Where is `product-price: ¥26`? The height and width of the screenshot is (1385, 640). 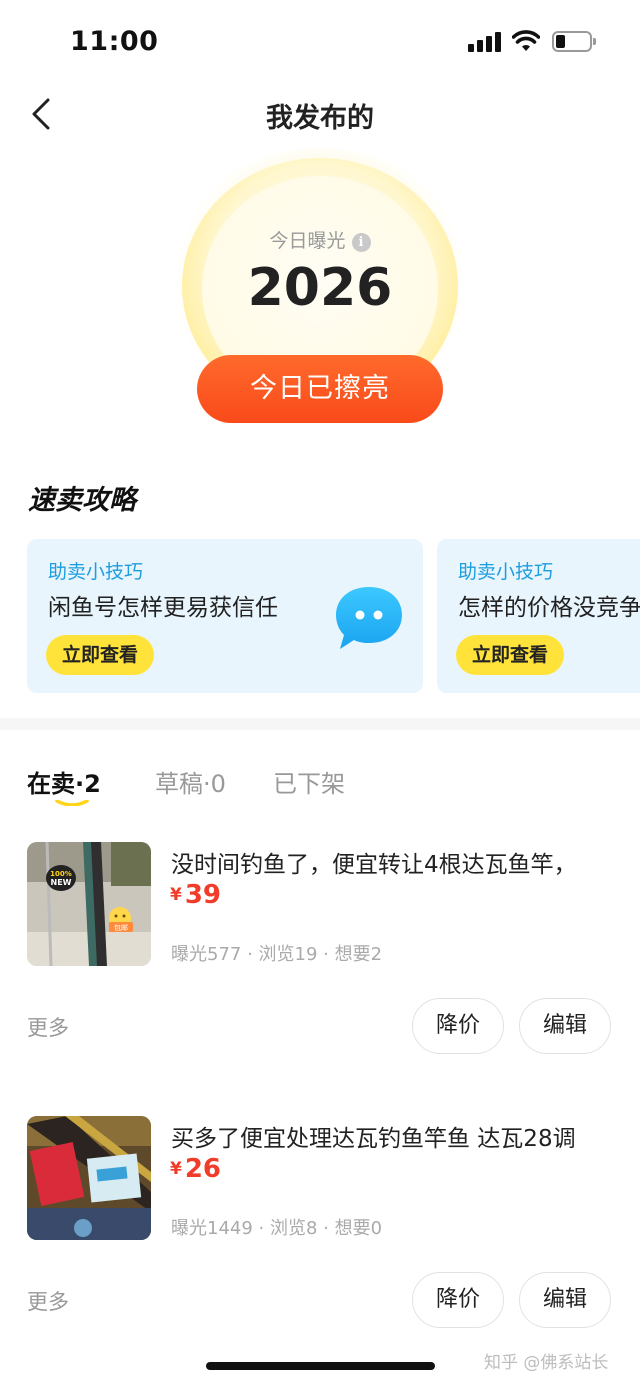
product-price: ¥26 is located at coordinates (195, 1169).